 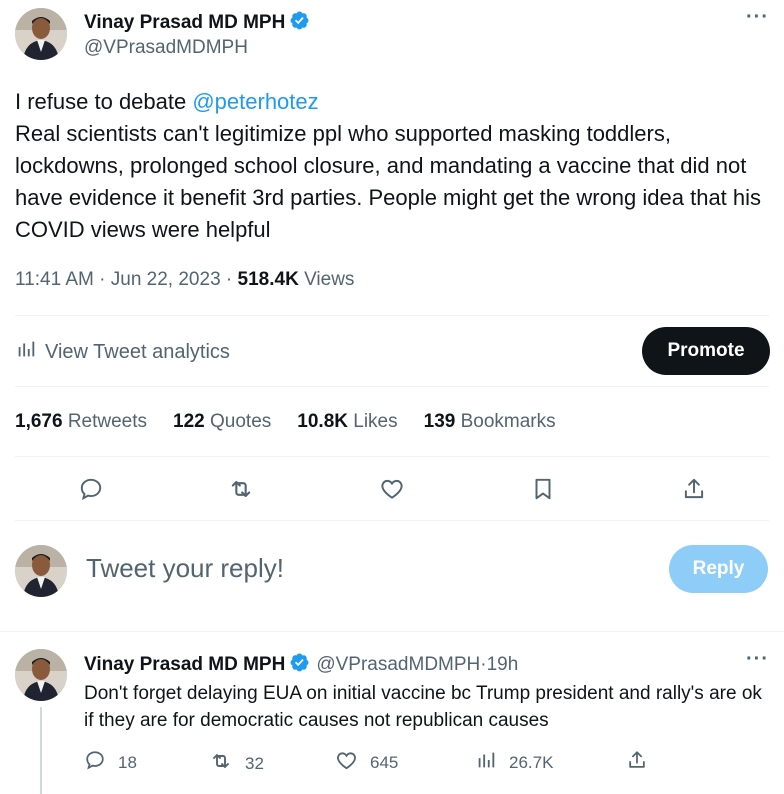 What do you see at coordinates (718, 569) in the screenshot?
I see `reply-button: Reply` at bounding box center [718, 569].